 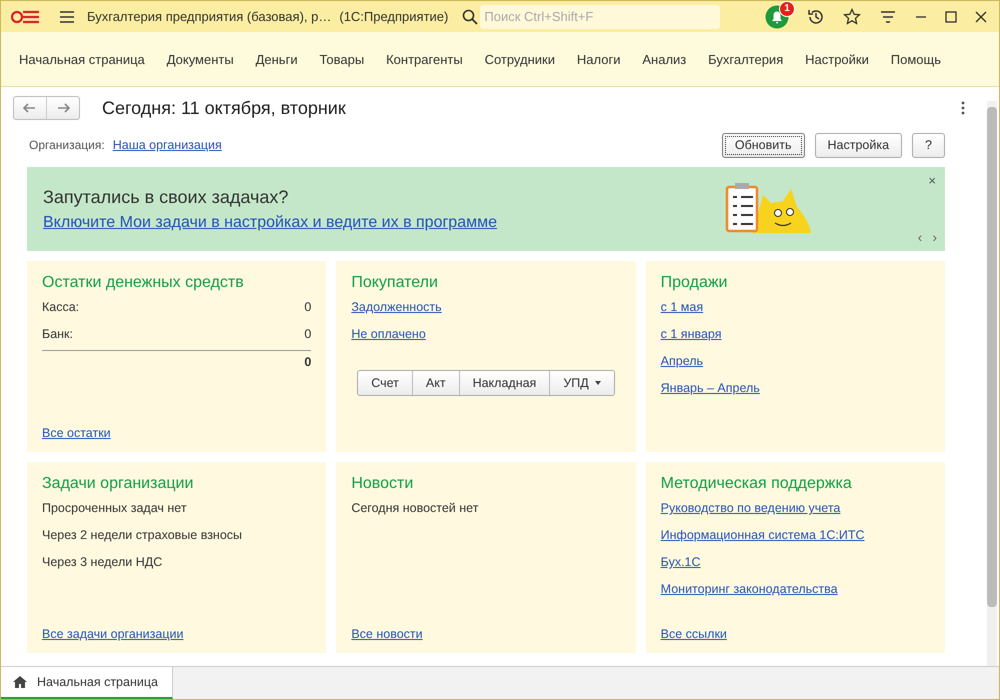 I want to click on panel-title: Остатки денежных средств, so click(x=143, y=283).